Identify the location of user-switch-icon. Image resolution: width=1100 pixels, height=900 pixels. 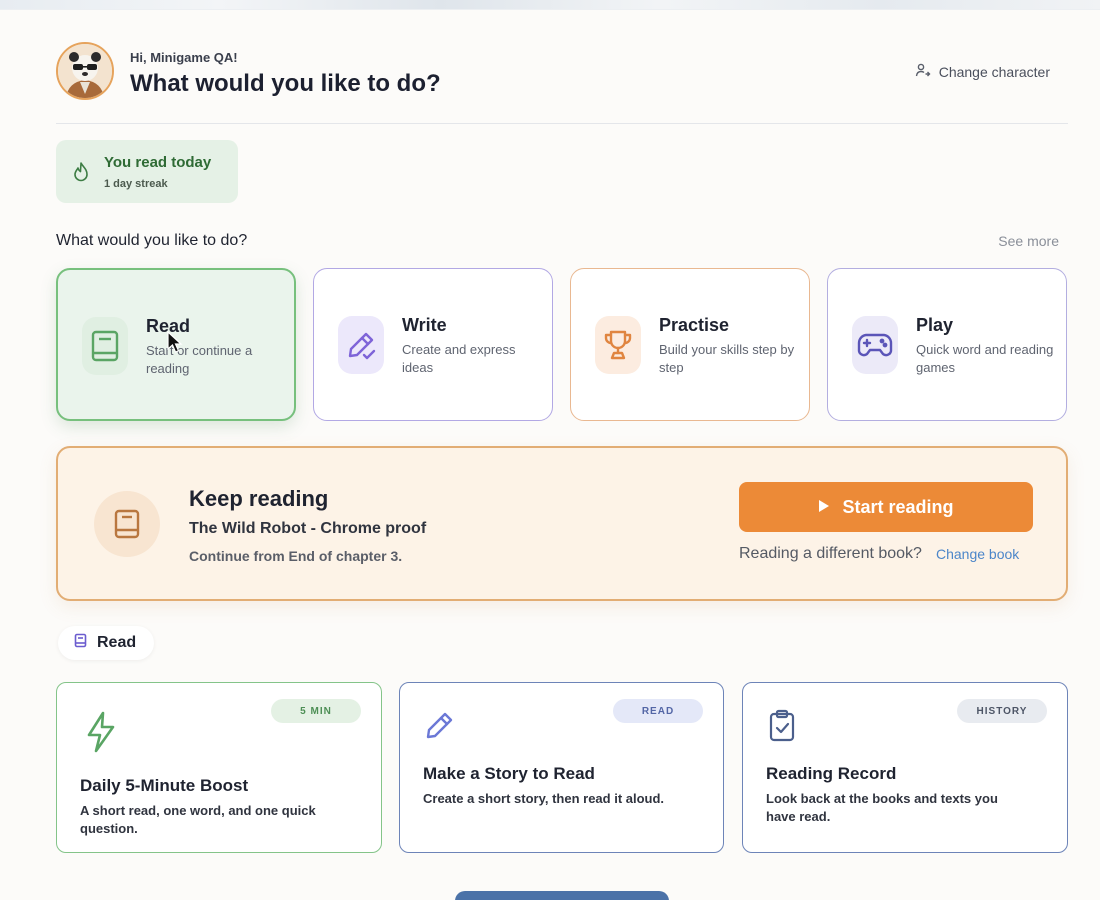
(923, 71).